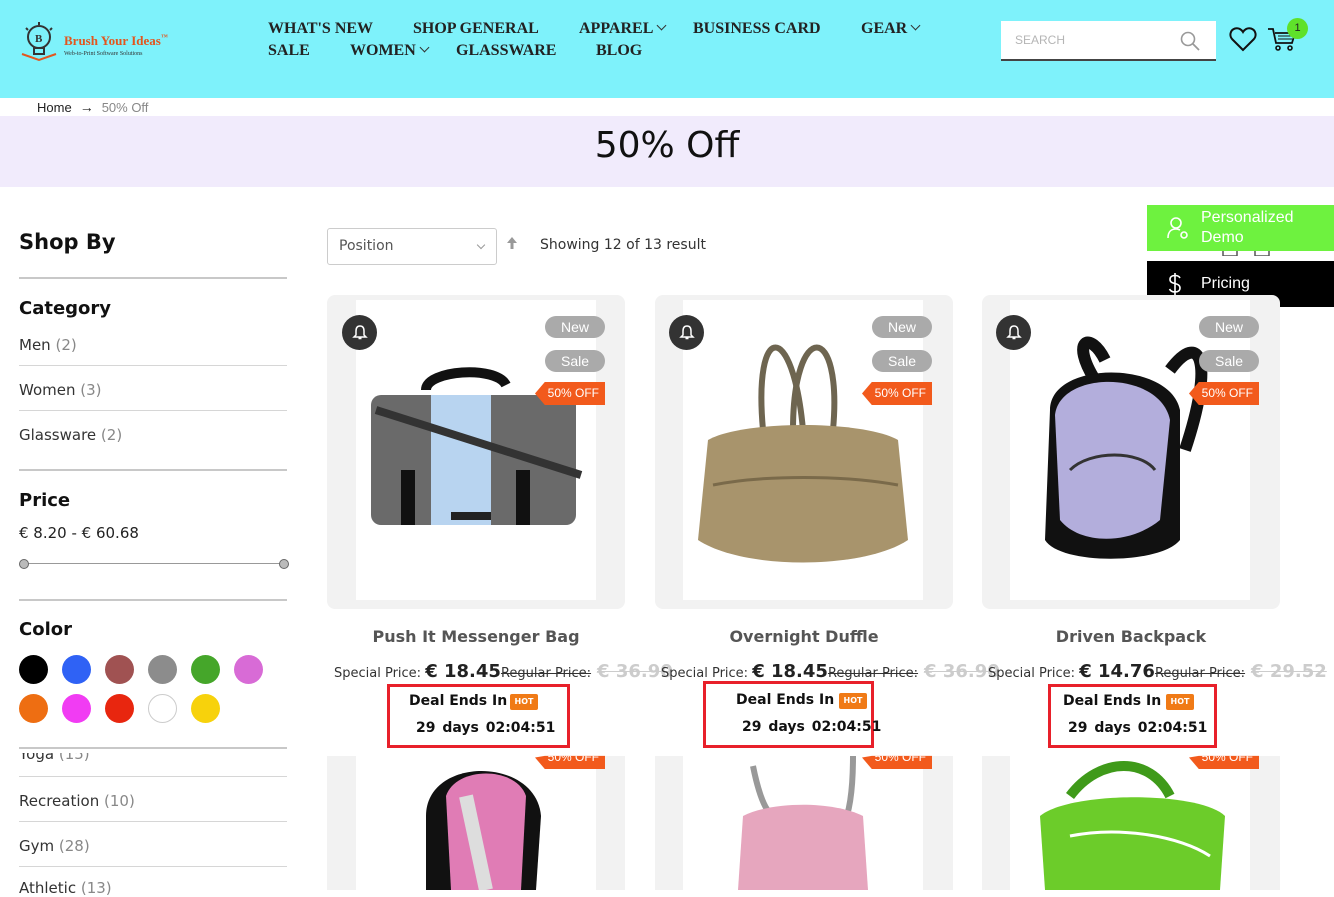 This screenshot has width=1334, height=897. What do you see at coordinates (1190, 41) in the screenshot?
I see `search-icon` at bounding box center [1190, 41].